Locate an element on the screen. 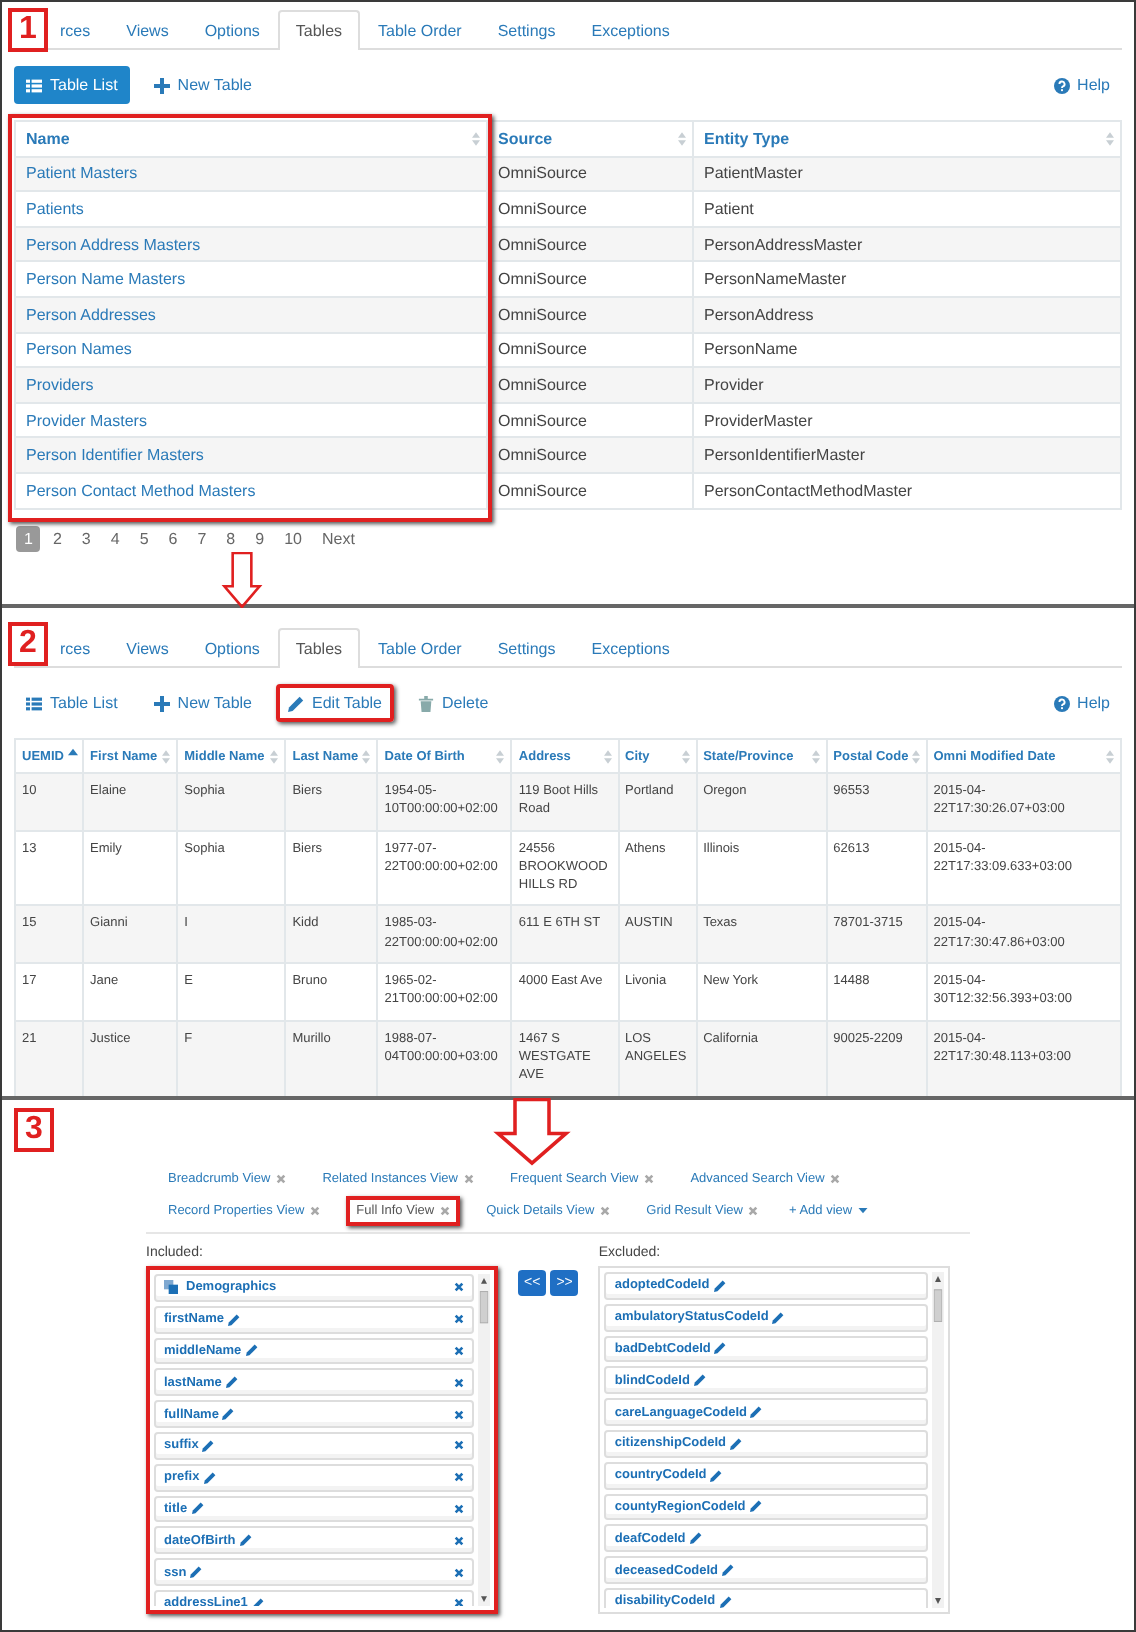 The height and width of the screenshot is (1632, 1136). page-link: 2 is located at coordinates (57, 538).